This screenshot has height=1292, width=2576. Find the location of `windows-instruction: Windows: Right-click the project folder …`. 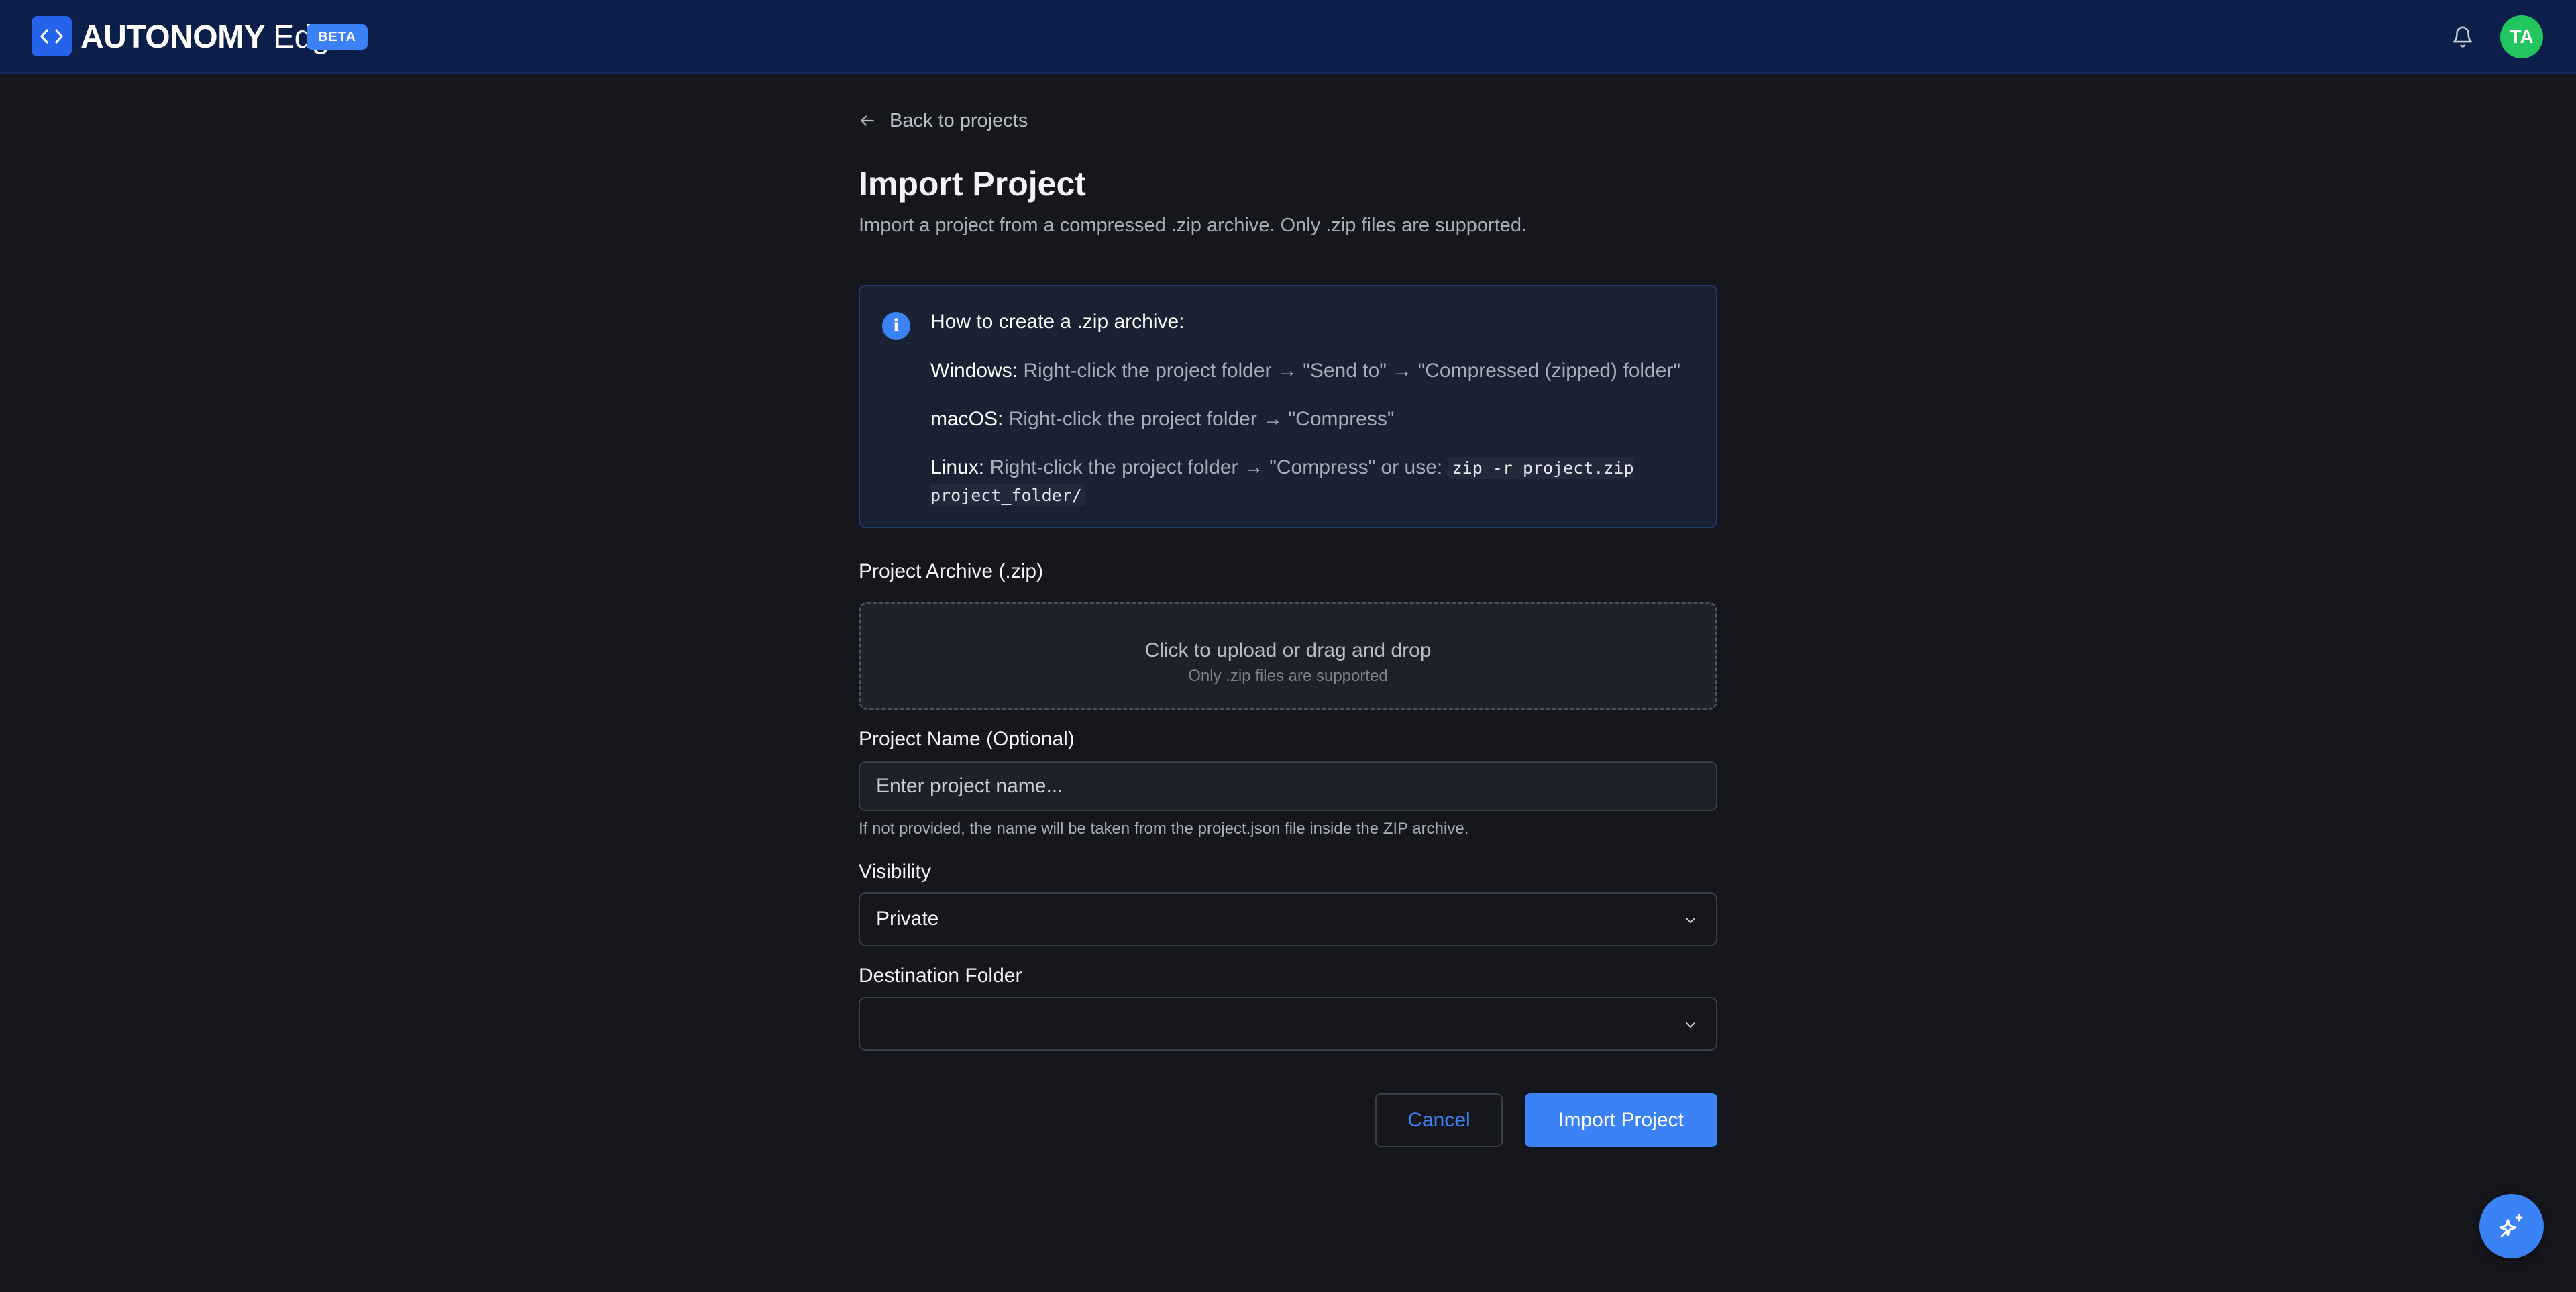

windows-instruction: Windows: Right-click the project folder … is located at coordinates (1312, 371).